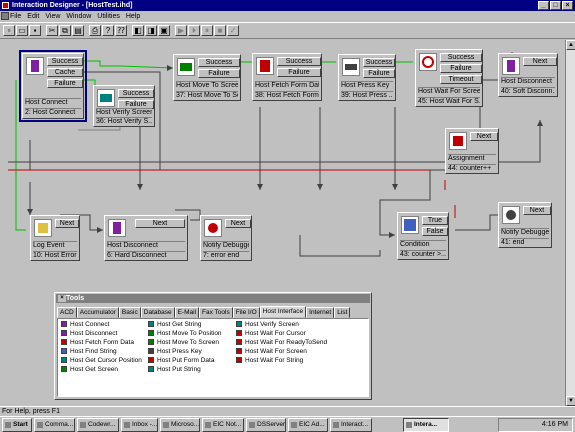 The height and width of the screenshot is (432, 575). Describe the element at coordinates (33, 16) in the screenshot. I see `menu-edit: Edit` at that location.